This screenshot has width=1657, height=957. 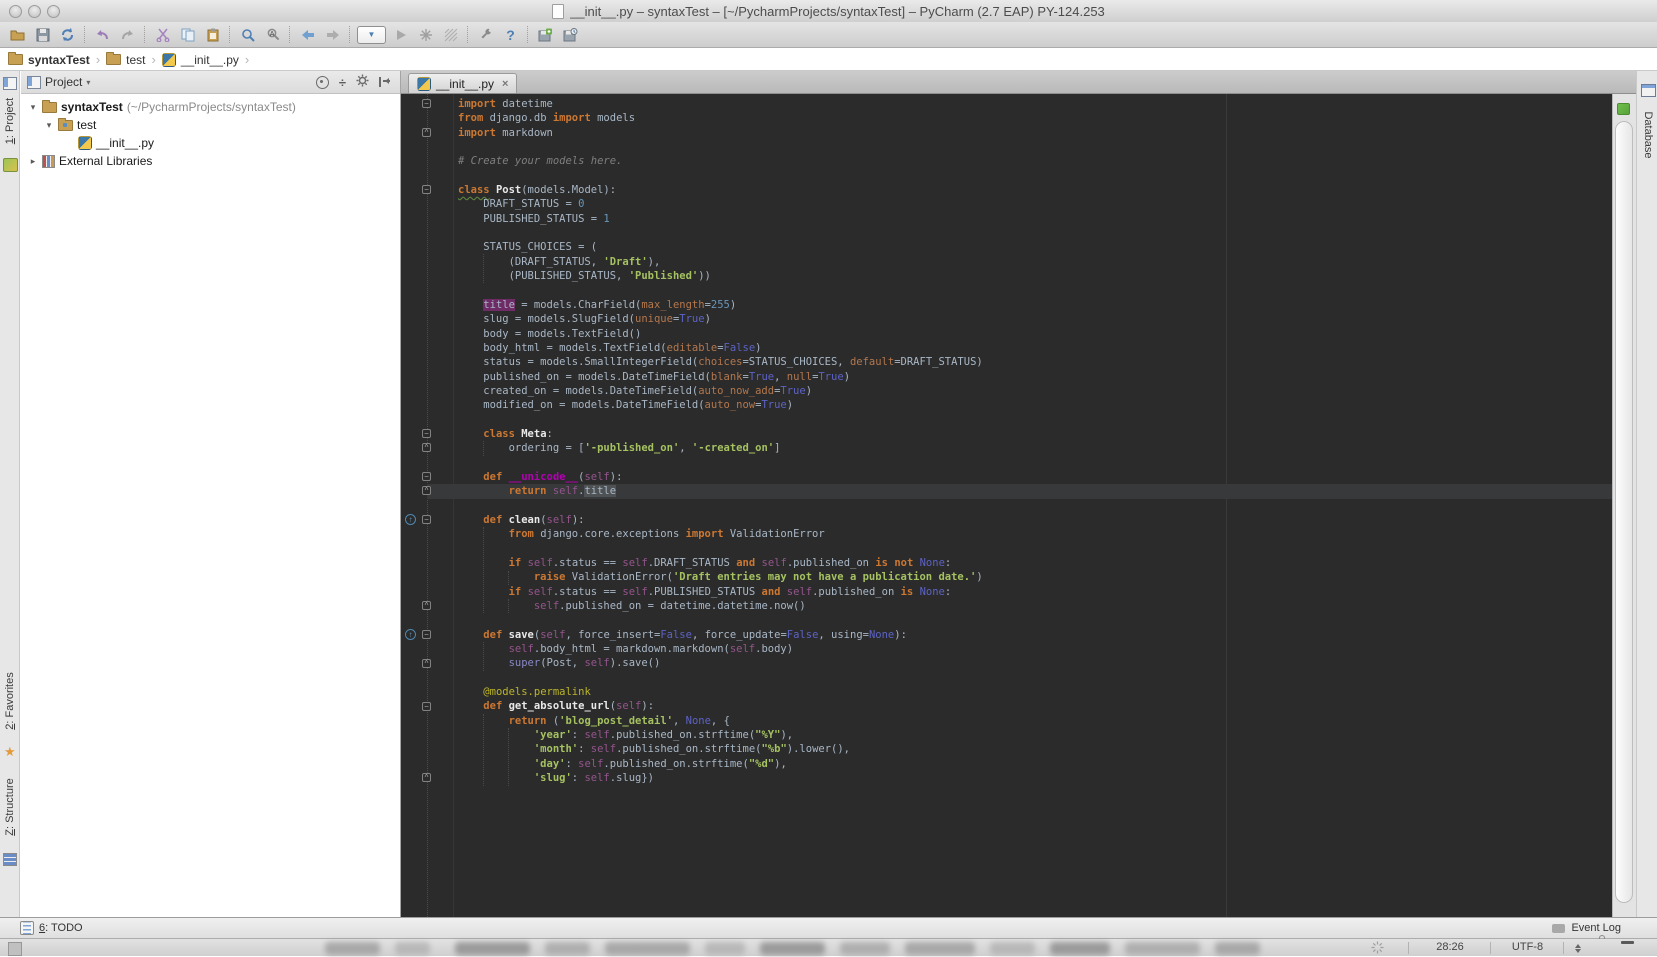 What do you see at coordinates (34, 11) in the screenshot?
I see `window-minimize-button` at bounding box center [34, 11].